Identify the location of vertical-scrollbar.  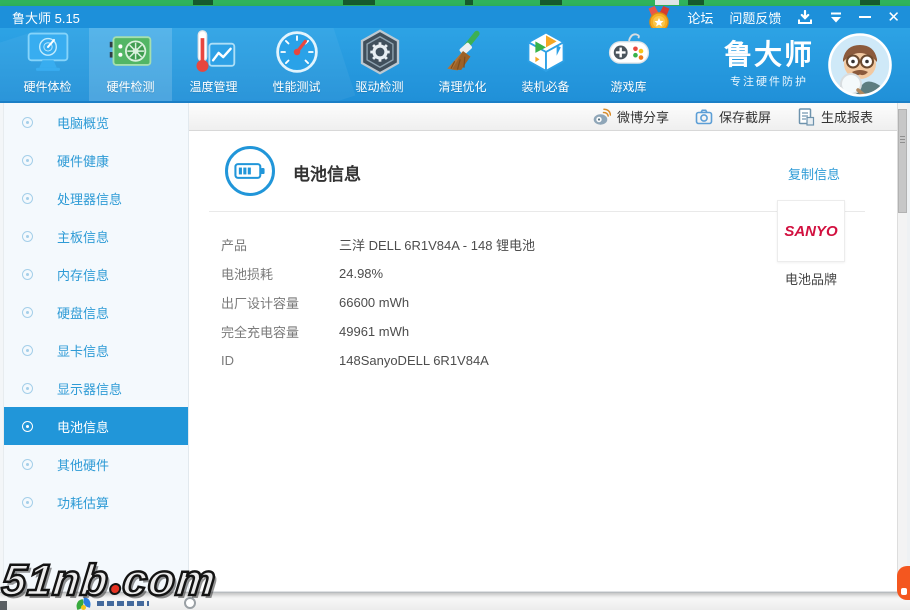
(902, 347).